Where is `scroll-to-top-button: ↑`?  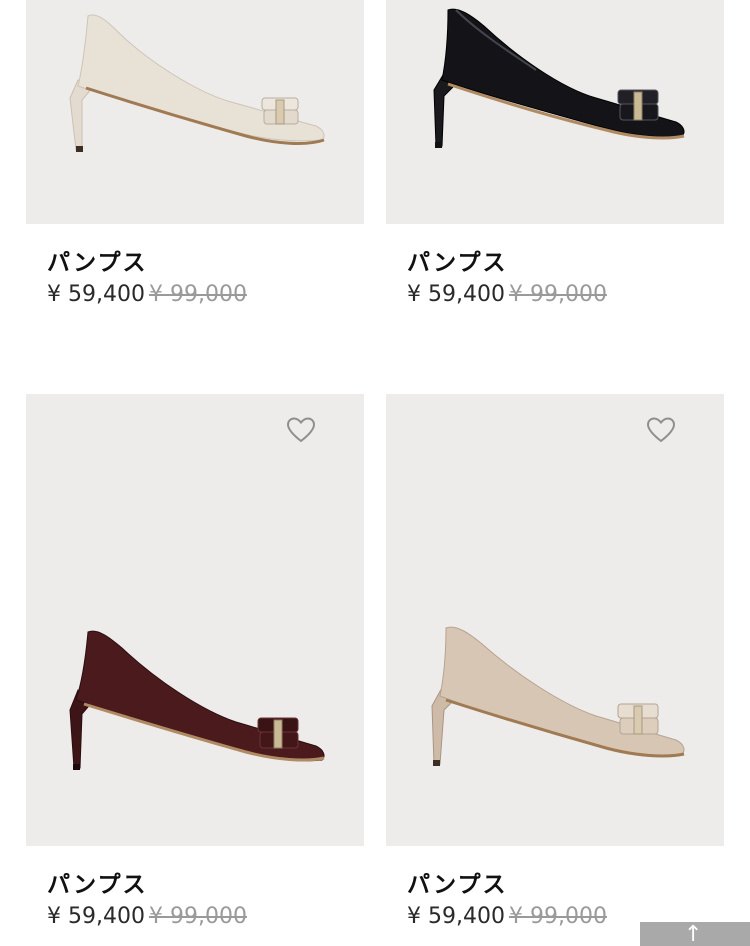 scroll-to-top-button: ↑ is located at coordinates (695, 934).